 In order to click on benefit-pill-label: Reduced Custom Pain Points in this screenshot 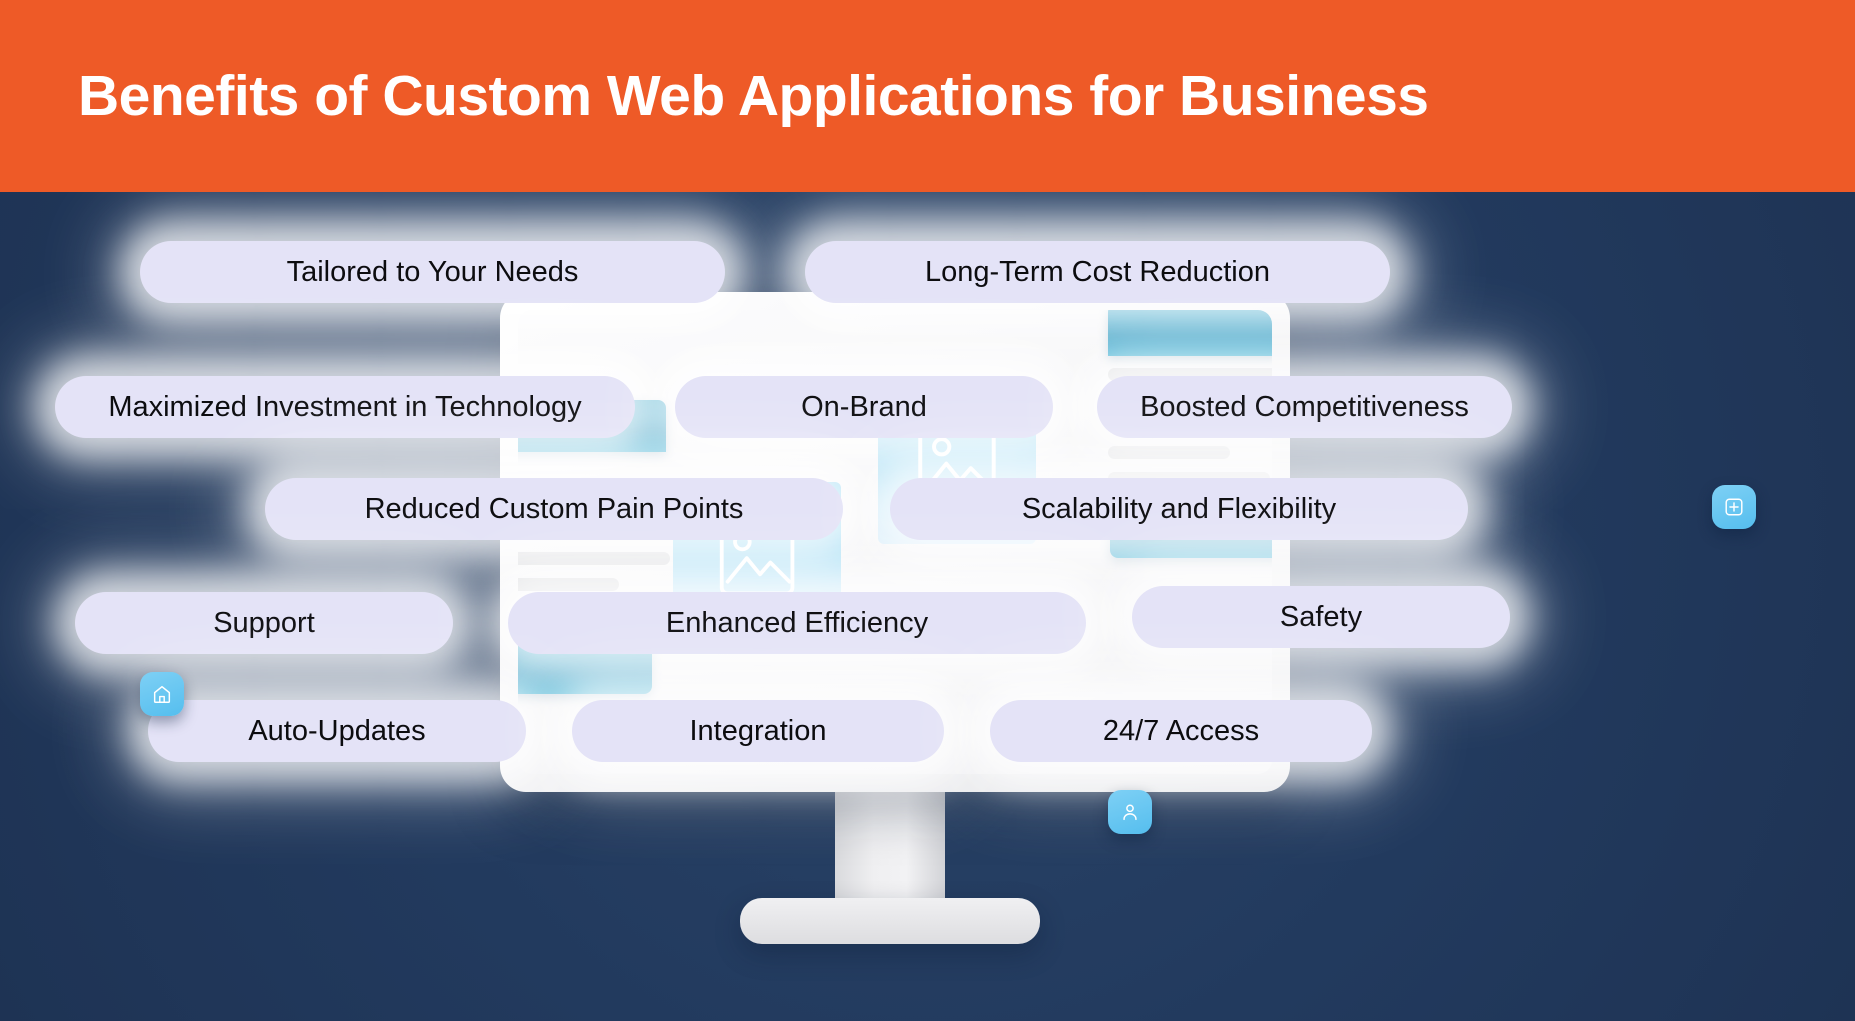, I will do `click(554, 508)`.